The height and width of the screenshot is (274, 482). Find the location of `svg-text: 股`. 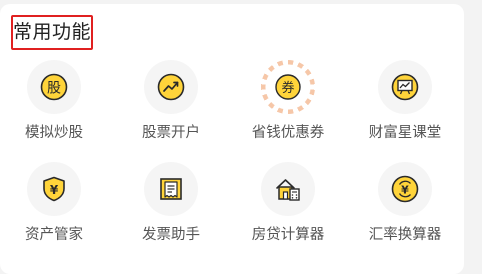

svg-text: 股 is located at coordinates (54, 89).